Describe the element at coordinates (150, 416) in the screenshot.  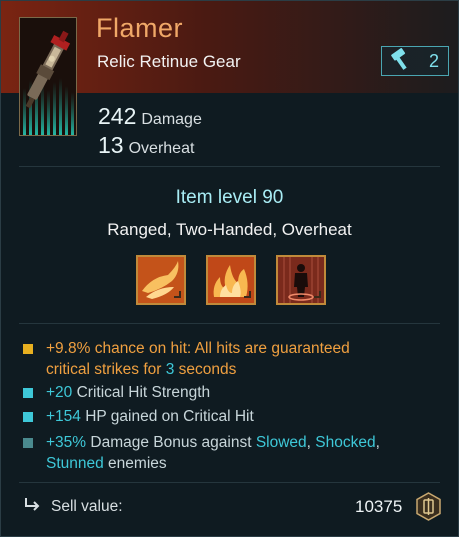
I see `perk-text: +154 HP gained on Critical Hit` at that location.